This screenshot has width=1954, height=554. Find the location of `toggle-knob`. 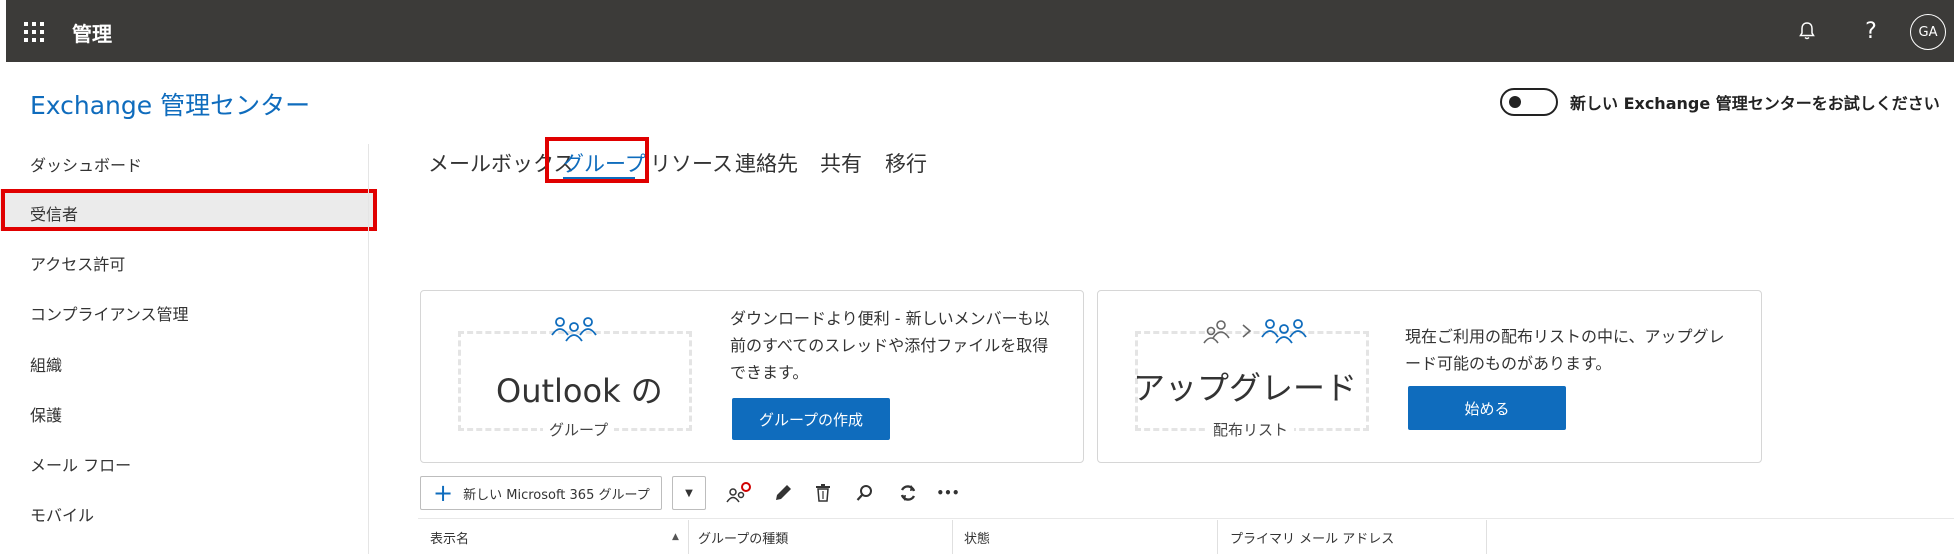

toggle-knob is located at coordinates (1515, 102).